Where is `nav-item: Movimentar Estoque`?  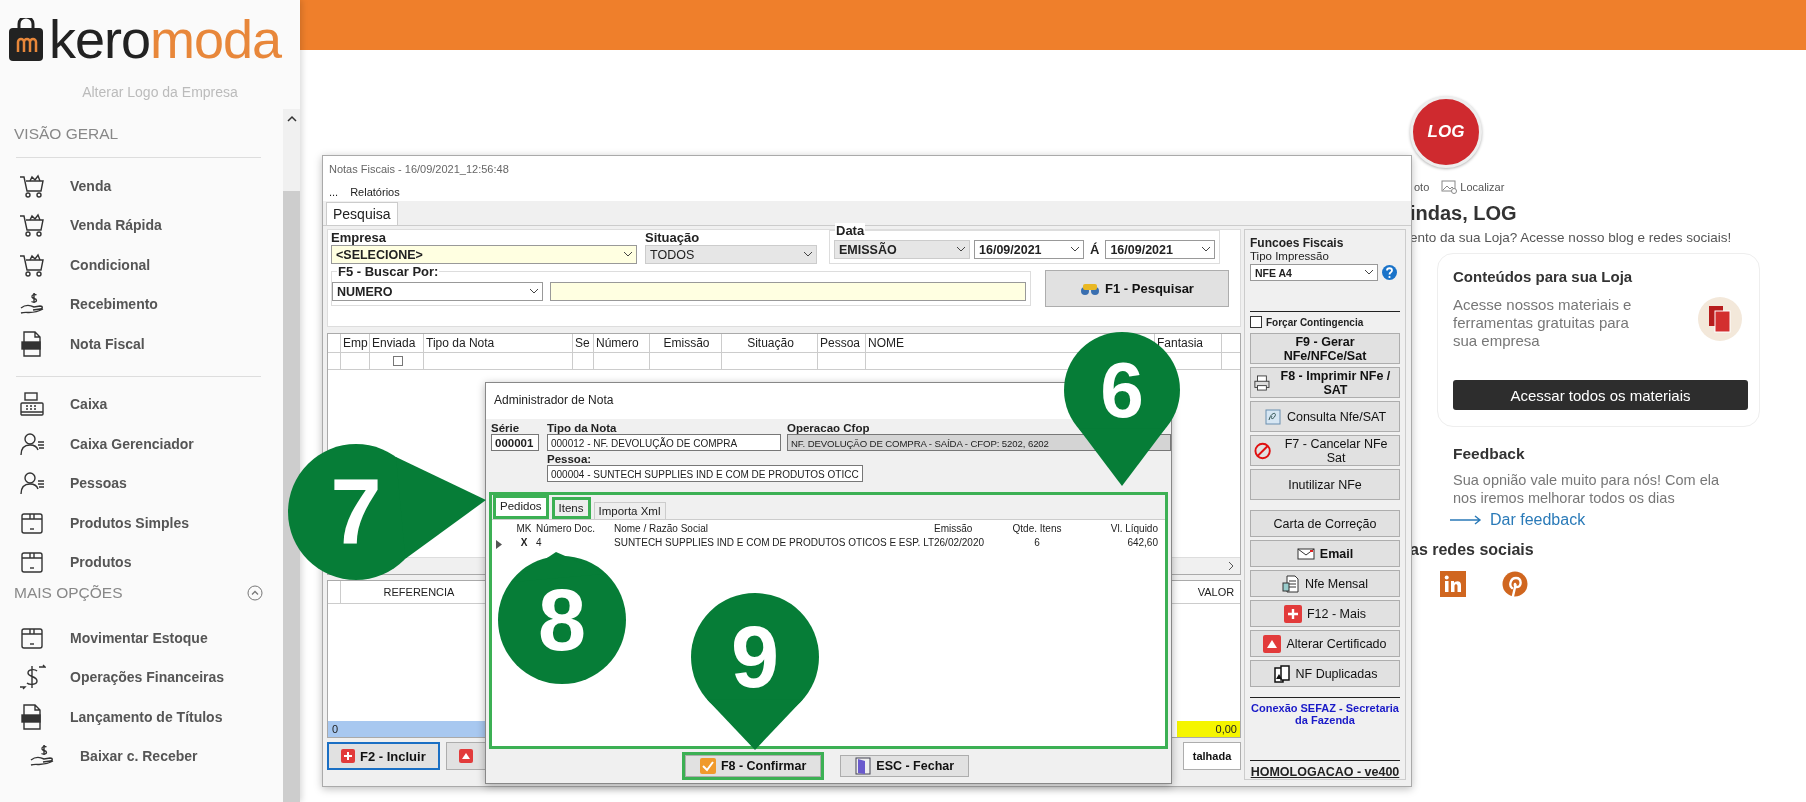 nav-item: Movimentar Estoque is located at coordinates (139, 637).